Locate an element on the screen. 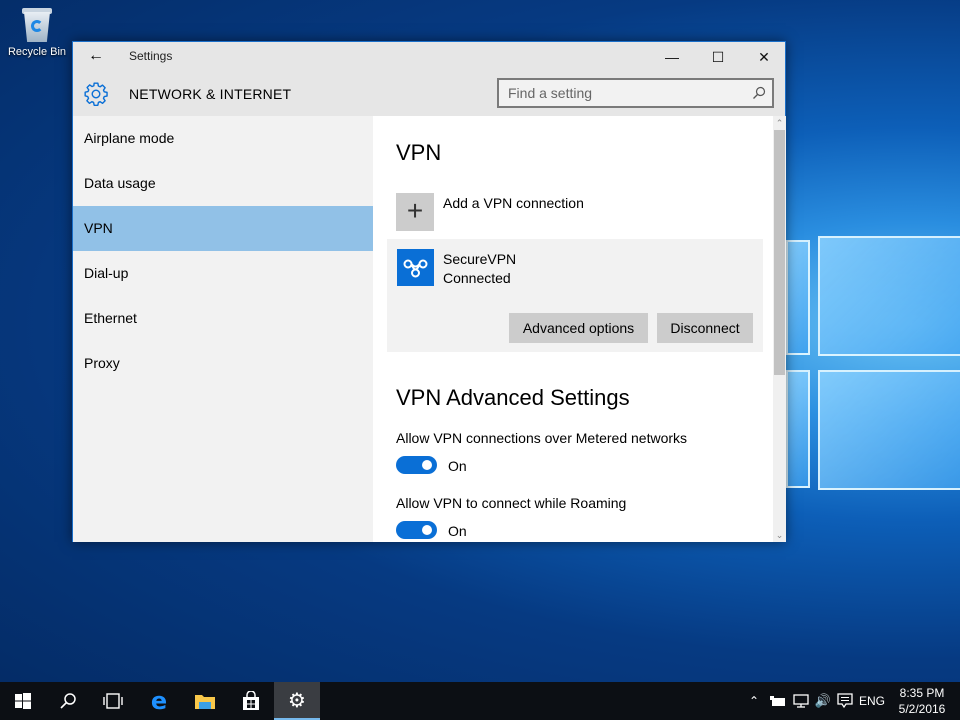 The height and width of the screenshot is (720, 960). scroll-up-icon: ⌃ is located at coordinates (779, 123).